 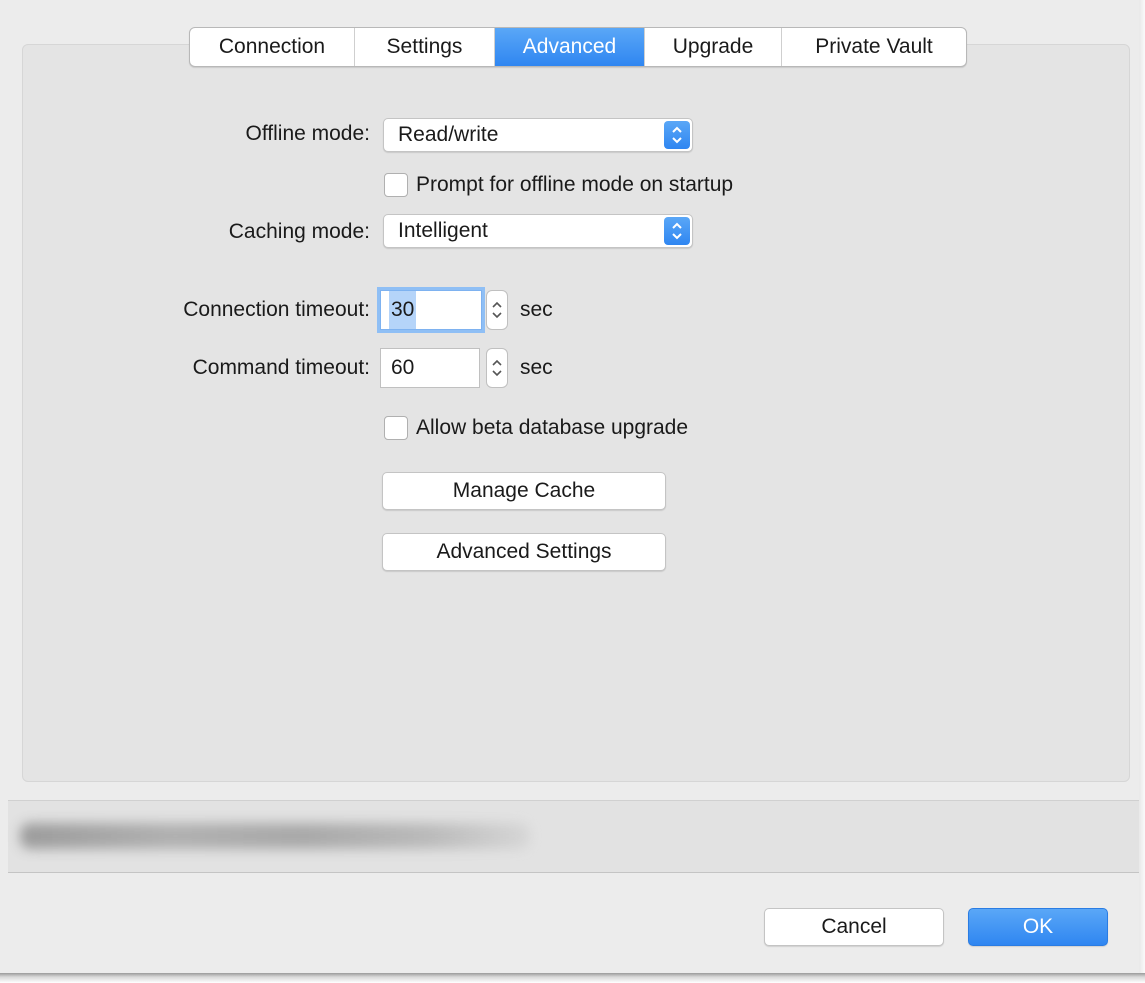 I want to click on command-timeout-stepper, so click(x=497, y=368).